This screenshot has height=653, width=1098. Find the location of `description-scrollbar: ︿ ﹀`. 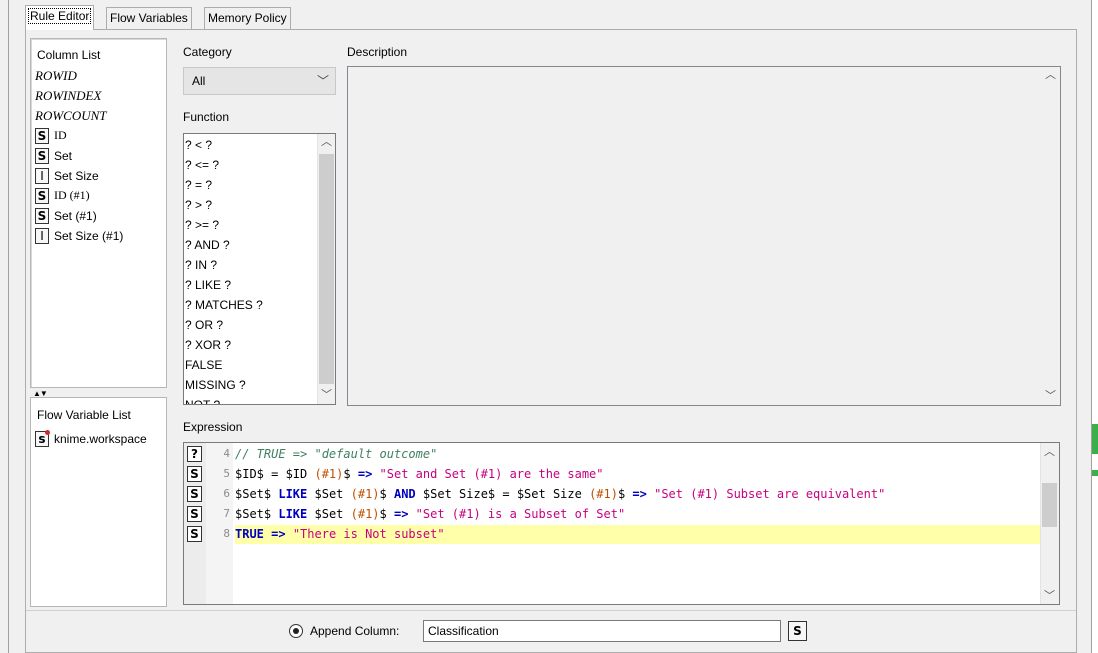

description-scrollbar: ︿ ﹀ is located at coordinates (1051, 236).